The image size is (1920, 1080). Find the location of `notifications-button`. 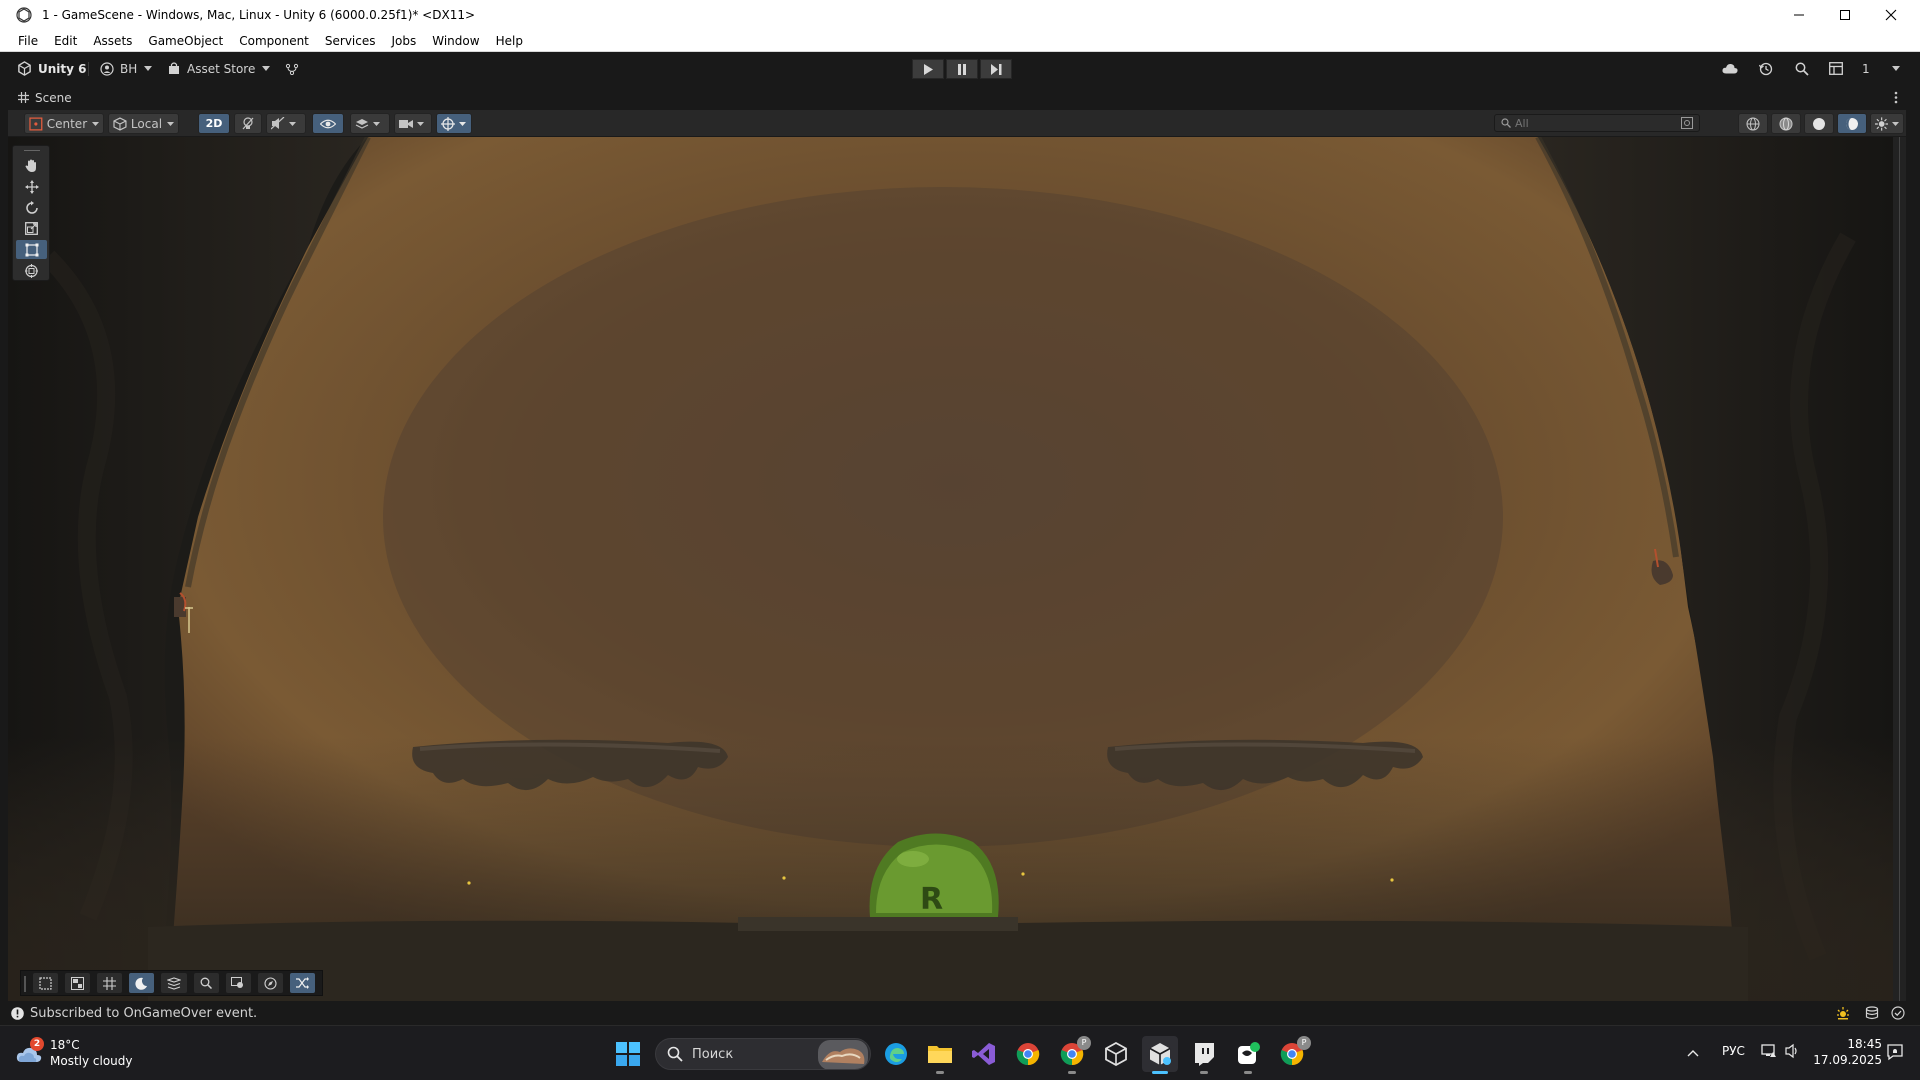

notifications-button is located at coordinates (1895, 1053).